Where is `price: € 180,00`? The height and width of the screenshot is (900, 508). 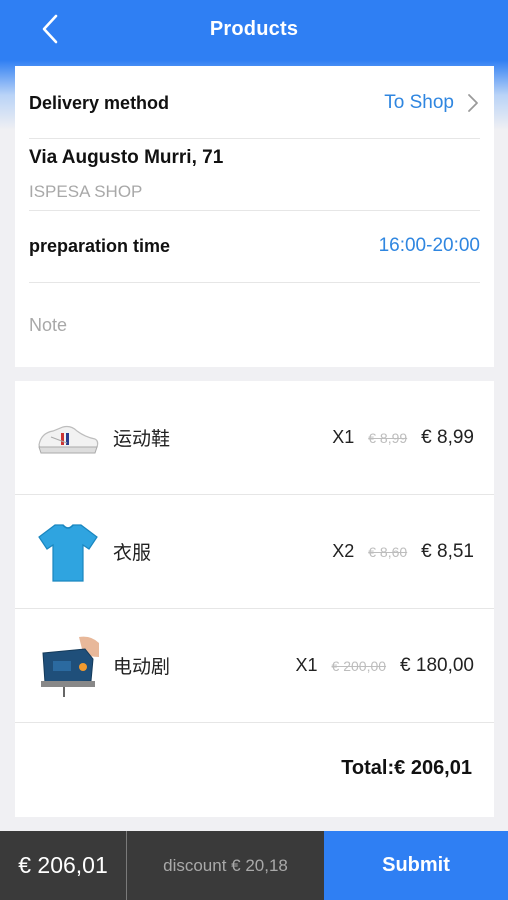 price: € 180,00 is located at coordinates (437, 665).